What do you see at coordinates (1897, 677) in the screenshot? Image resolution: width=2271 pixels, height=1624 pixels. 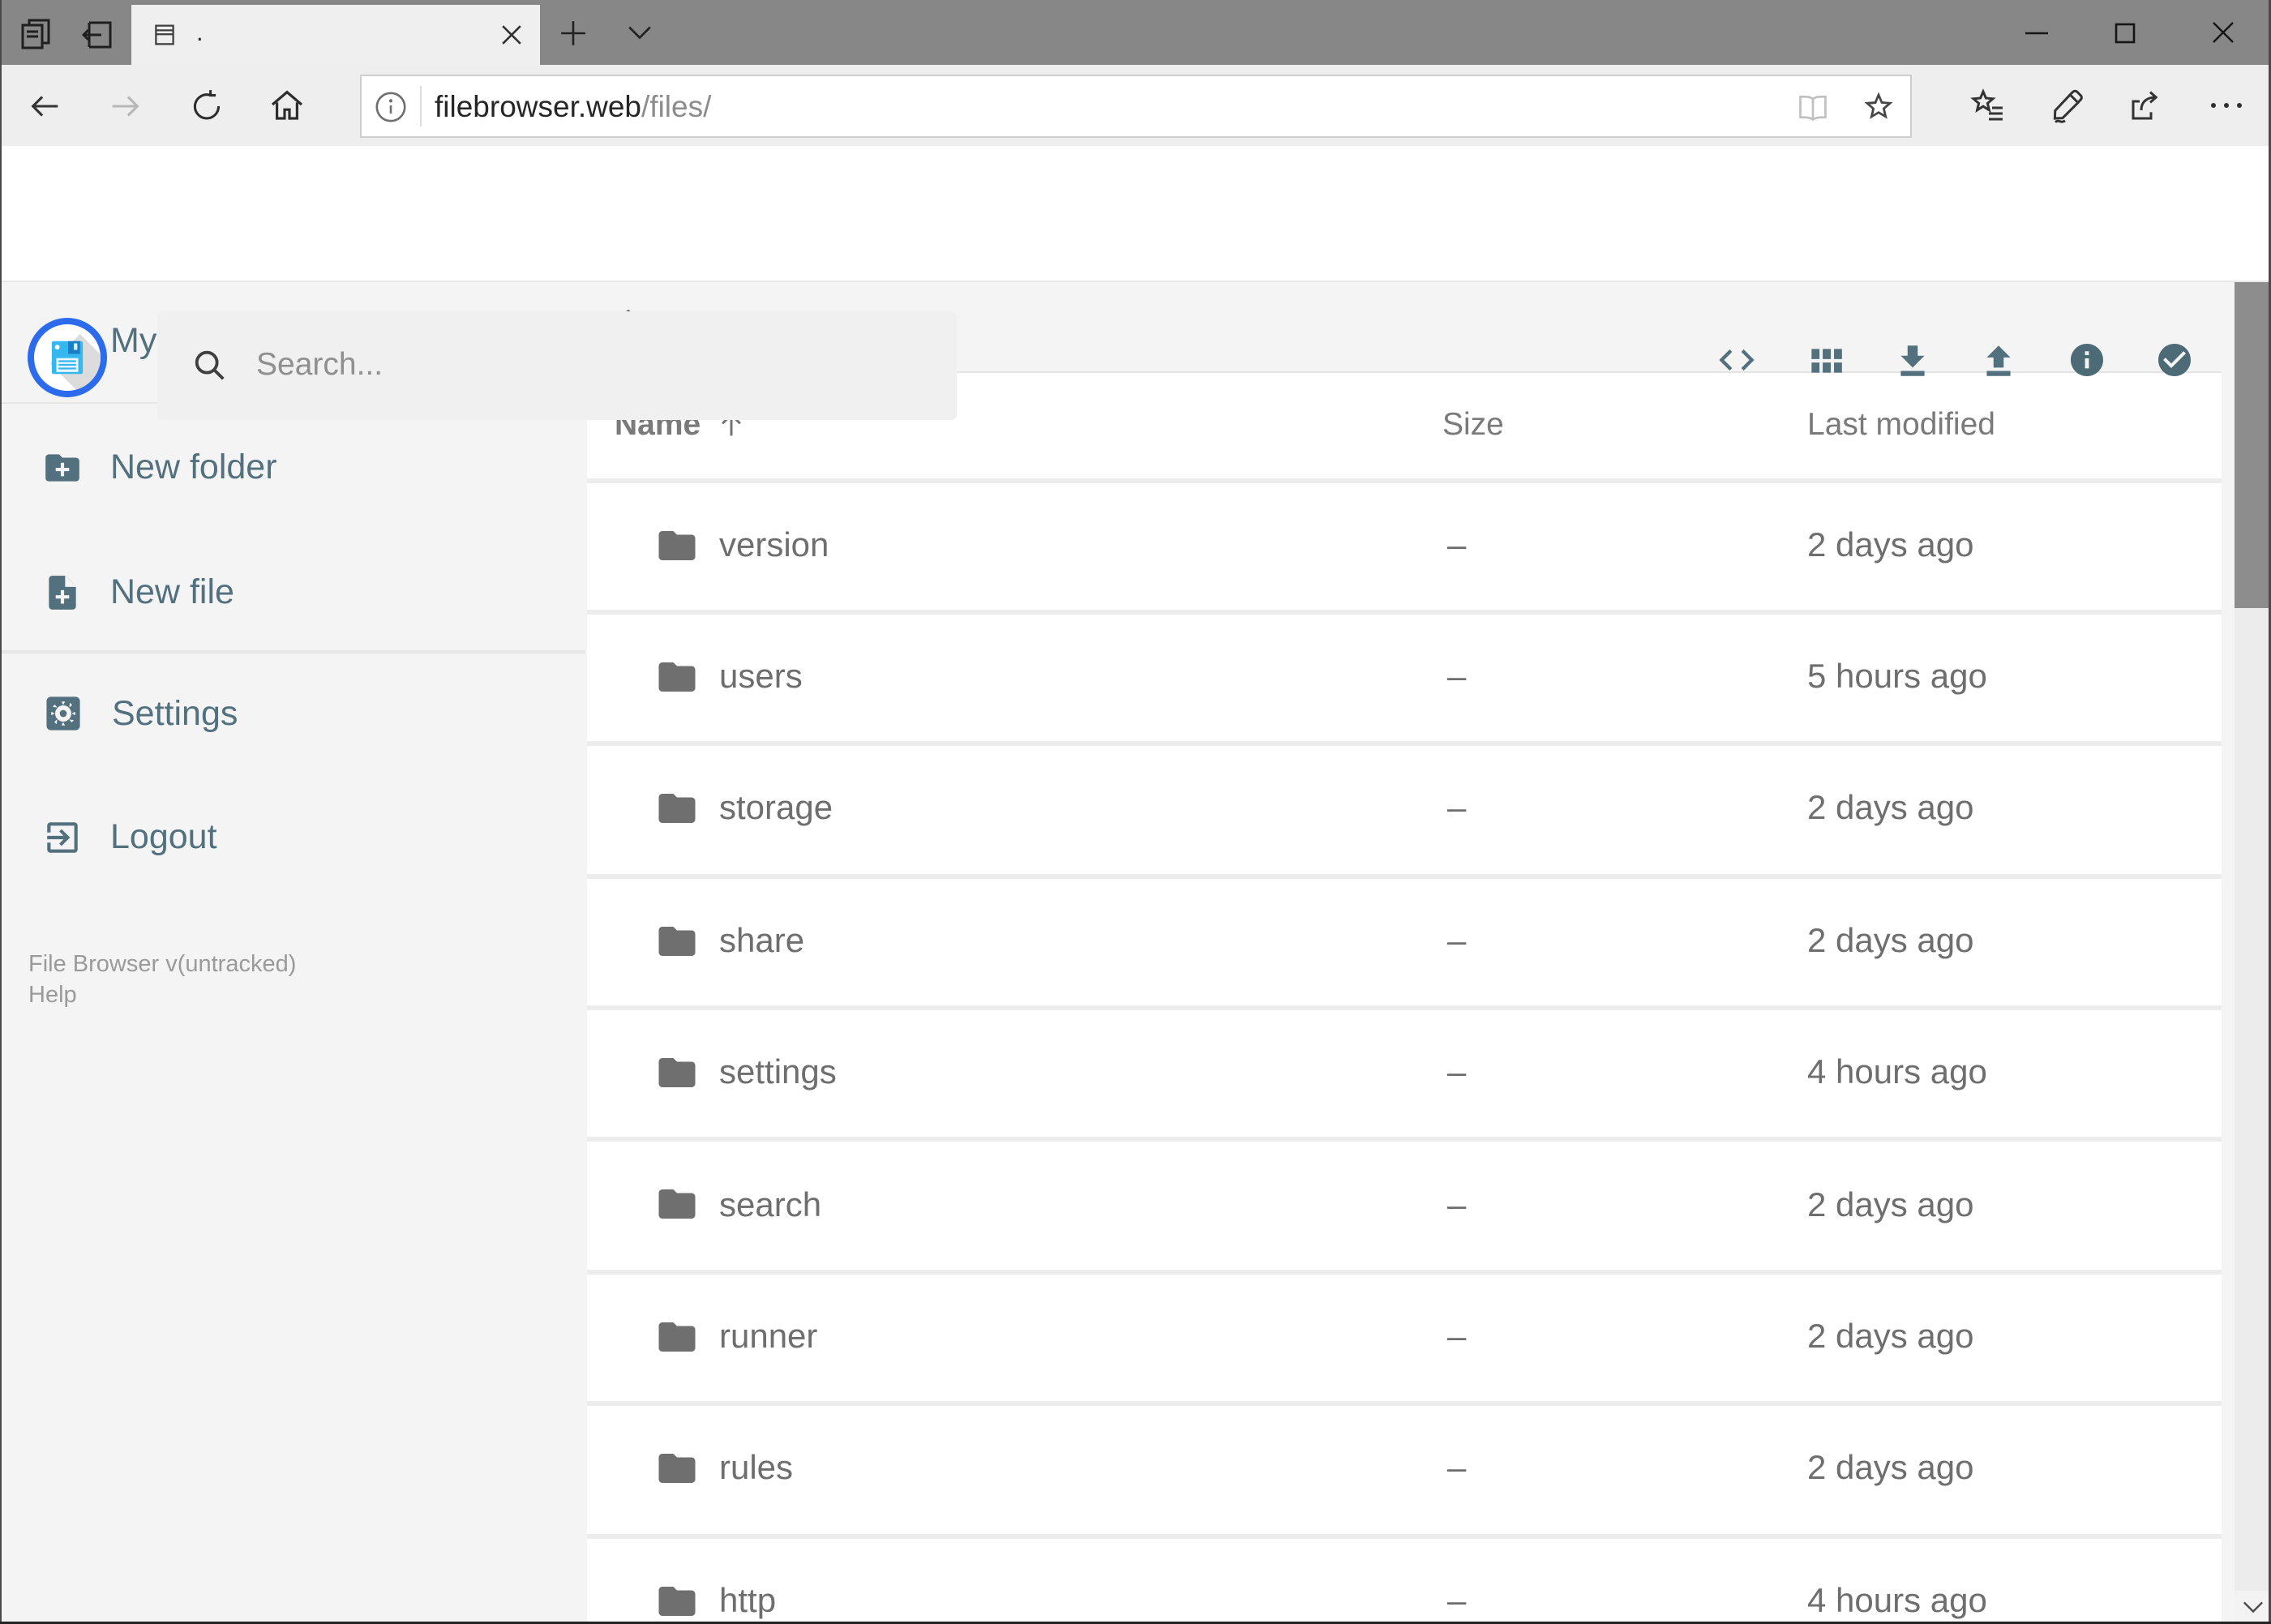 I see `file-modified: 5 hours ago` at bounding box center [1897, 677].